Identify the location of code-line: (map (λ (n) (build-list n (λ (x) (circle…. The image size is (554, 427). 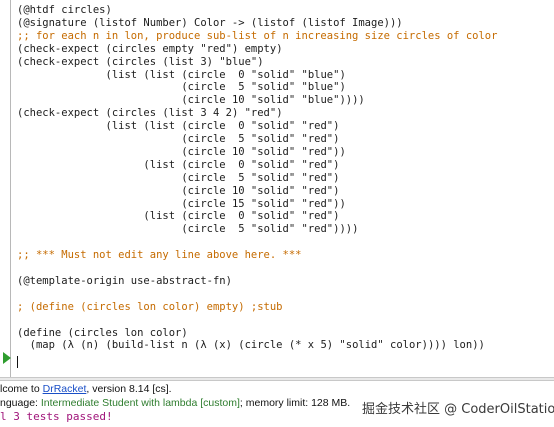
(251, 345).